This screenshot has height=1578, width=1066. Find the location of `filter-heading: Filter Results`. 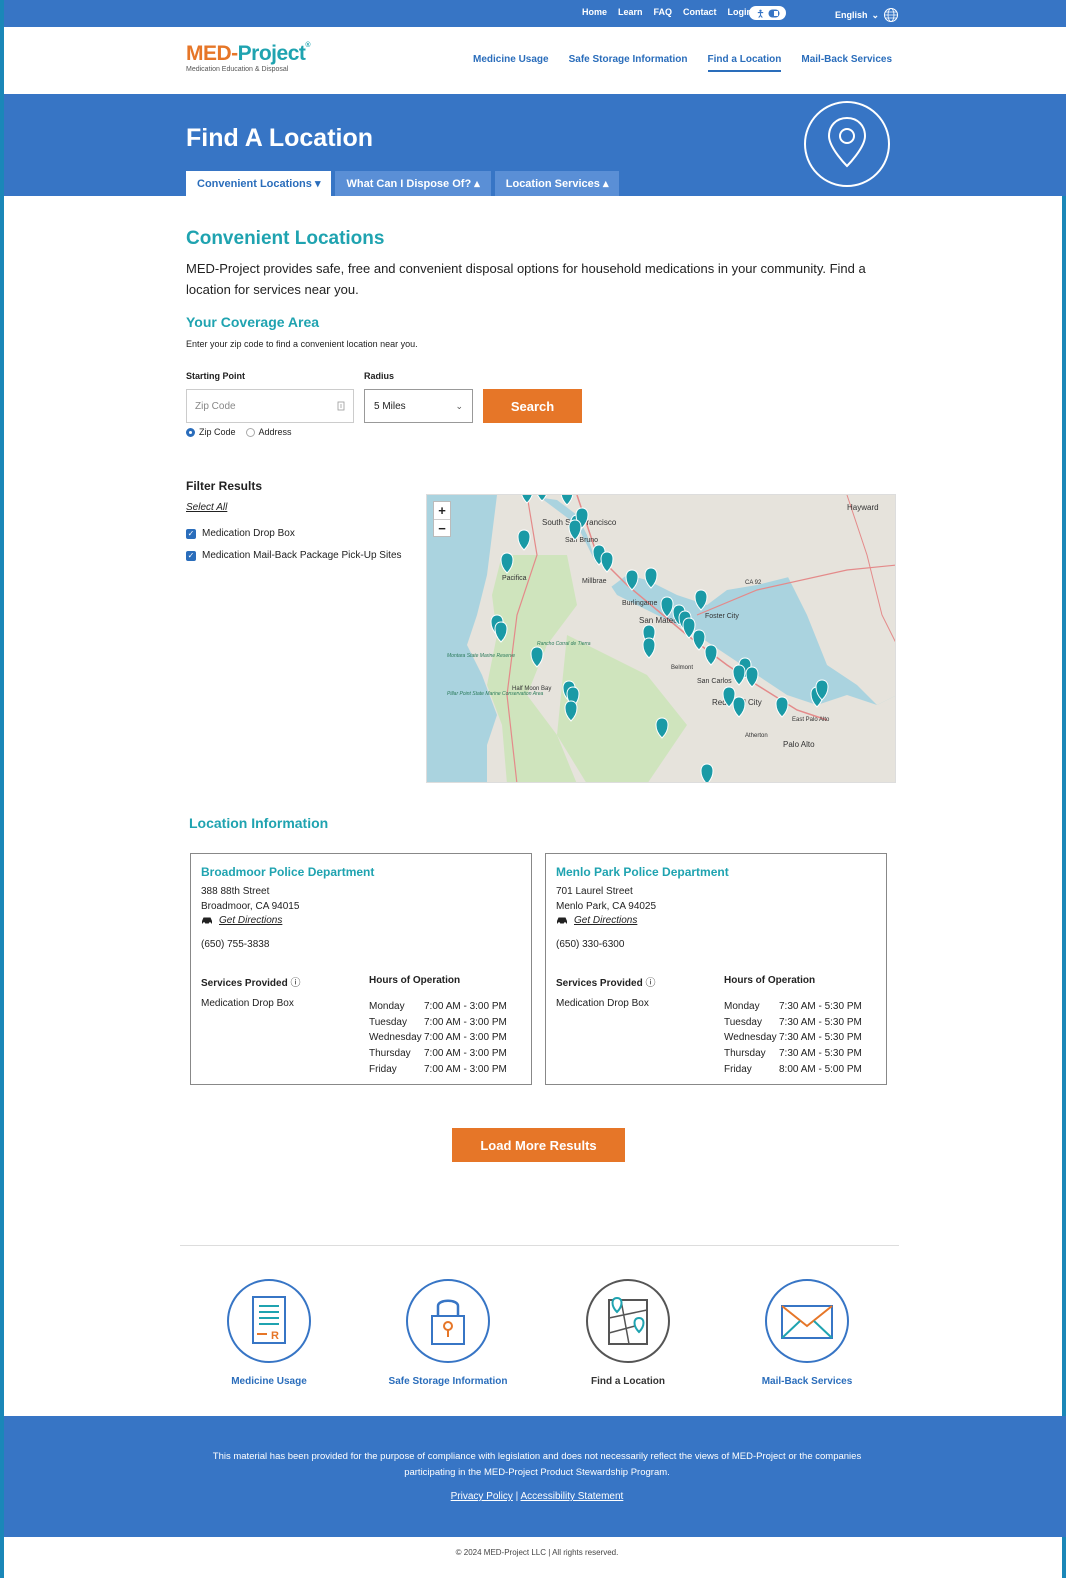

filter-heading: Filter Results is located at coordinates (224, 486).